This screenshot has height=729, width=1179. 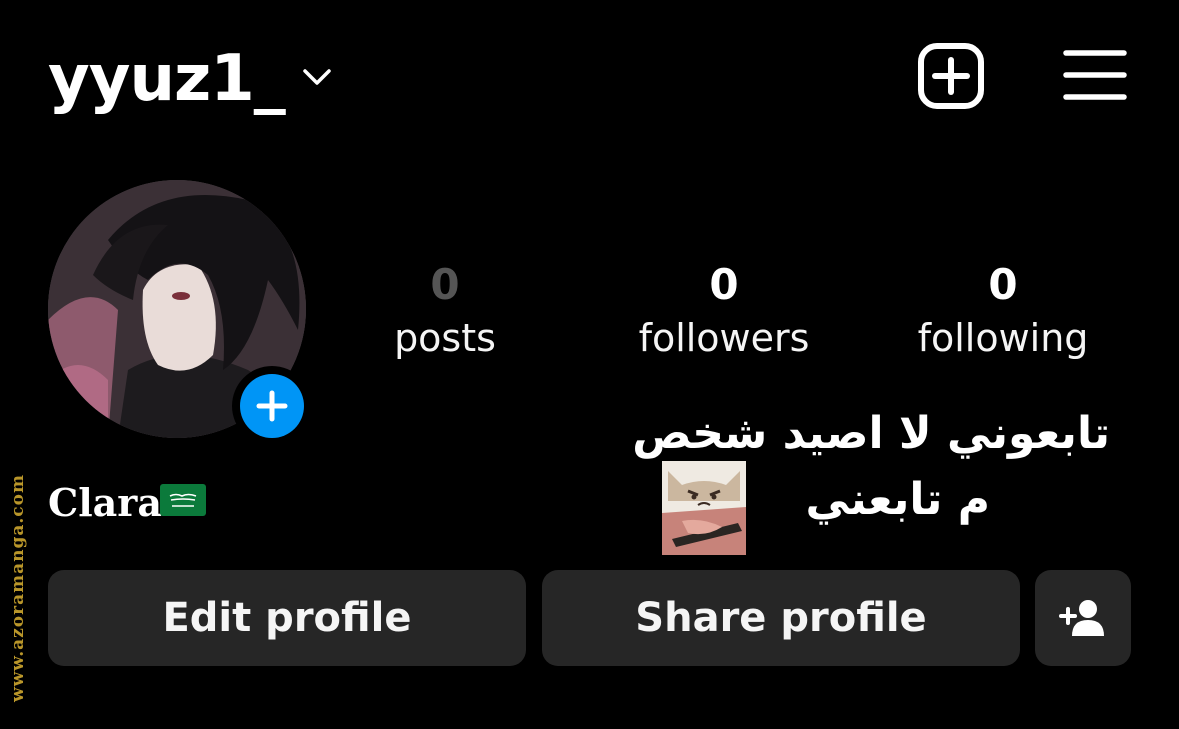 I want to click on posts-label: posts, so click(x=445, y=338).